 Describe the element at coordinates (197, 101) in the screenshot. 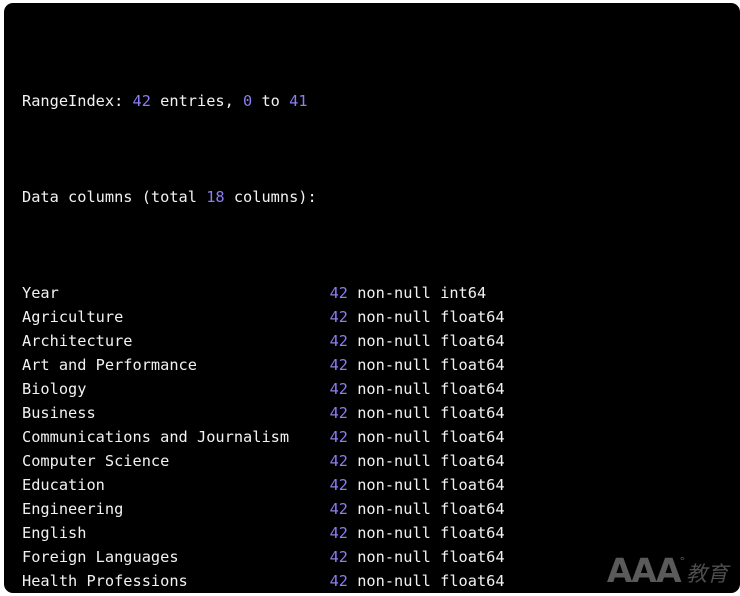

I see `rangeindex-entries-suffix: entries,` at that location.